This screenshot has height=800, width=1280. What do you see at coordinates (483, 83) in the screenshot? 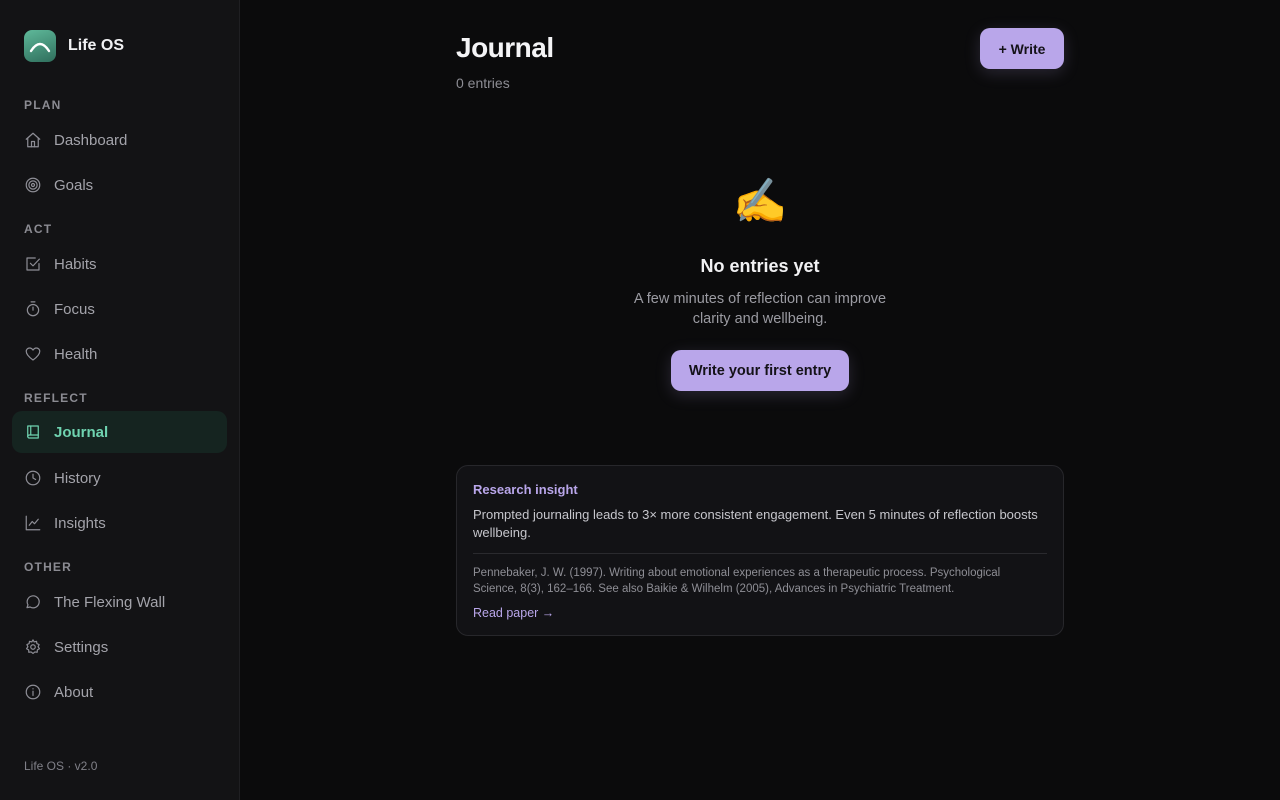
I see `entry-count: 0 entries` at bounding box center [483, 83].